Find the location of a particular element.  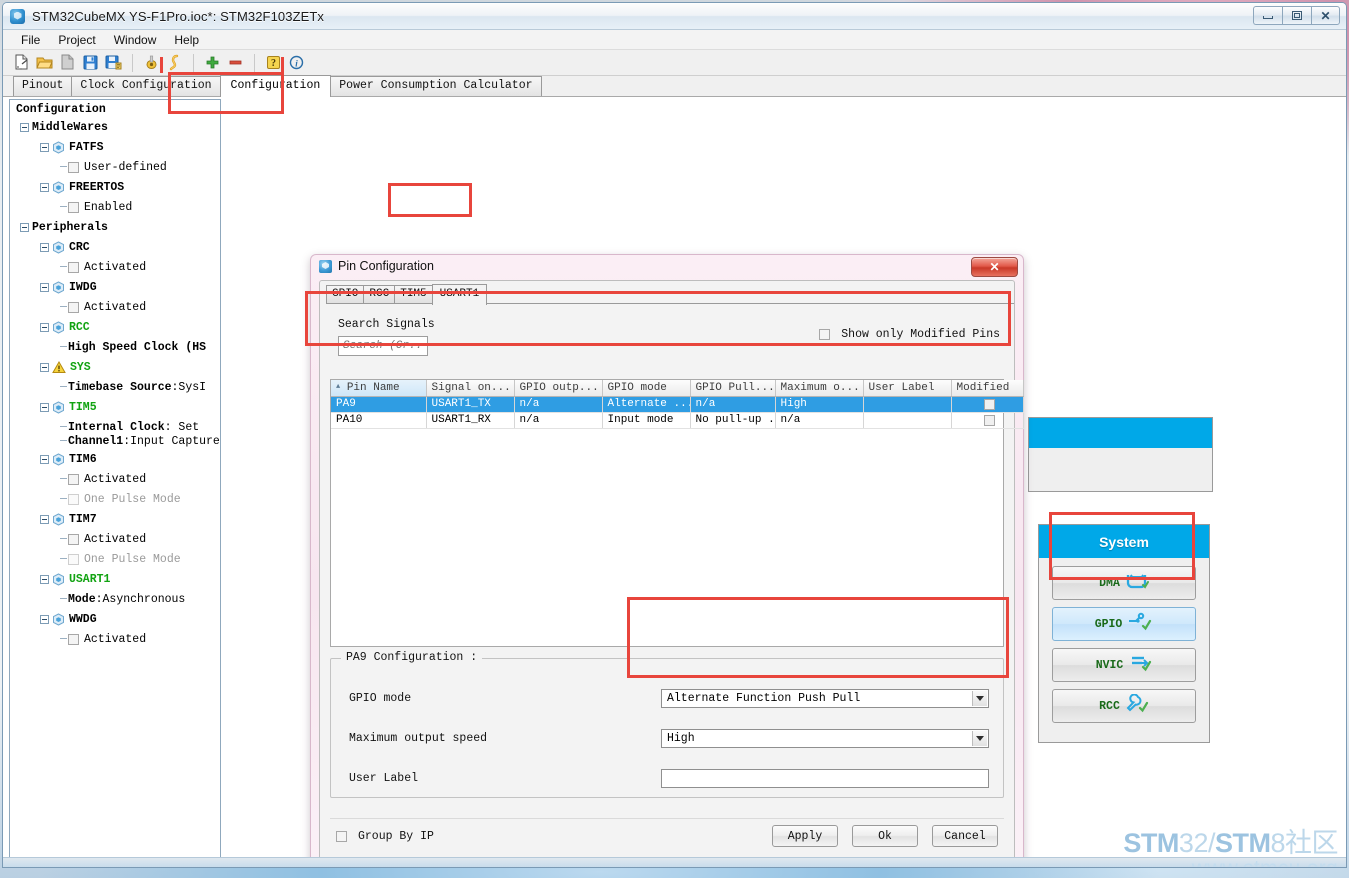

ip-button-dma: DMA is located at coordinates (1124, 583).